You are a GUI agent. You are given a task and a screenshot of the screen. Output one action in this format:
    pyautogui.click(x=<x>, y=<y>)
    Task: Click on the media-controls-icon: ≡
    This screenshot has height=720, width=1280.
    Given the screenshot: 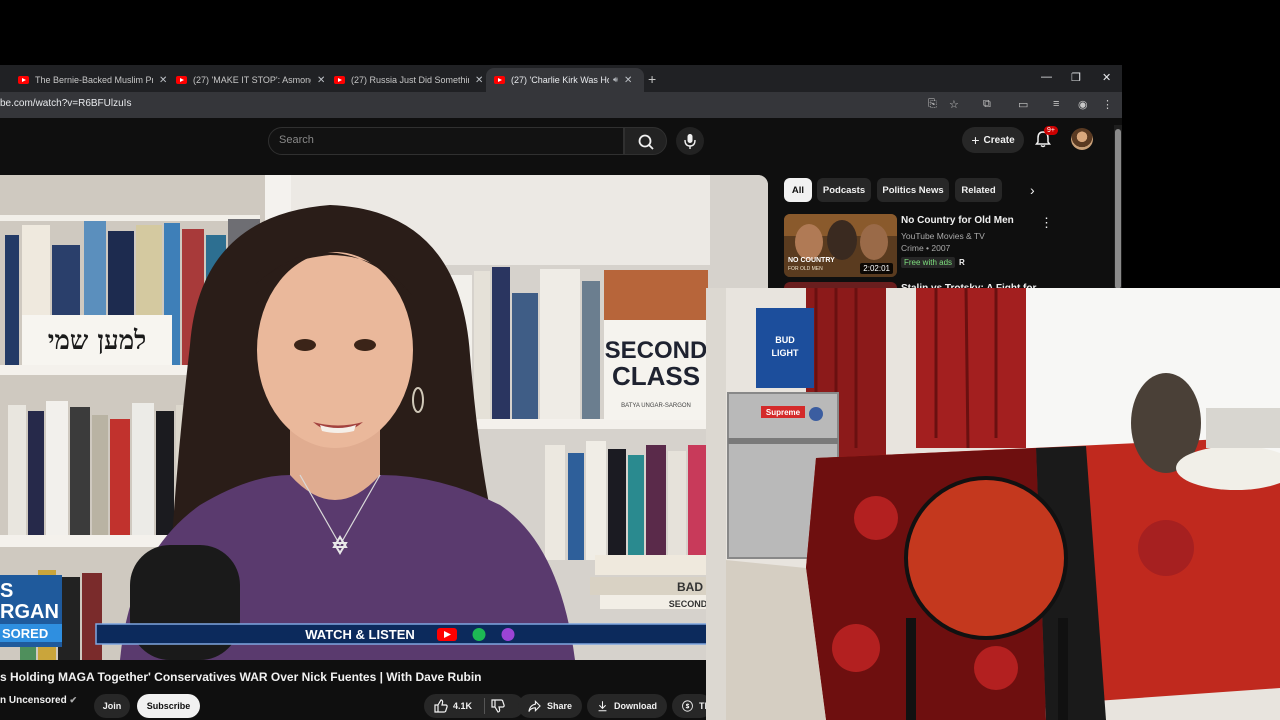 What is the action you would take?
    pyautogui.click(x=1056, y=104)
    